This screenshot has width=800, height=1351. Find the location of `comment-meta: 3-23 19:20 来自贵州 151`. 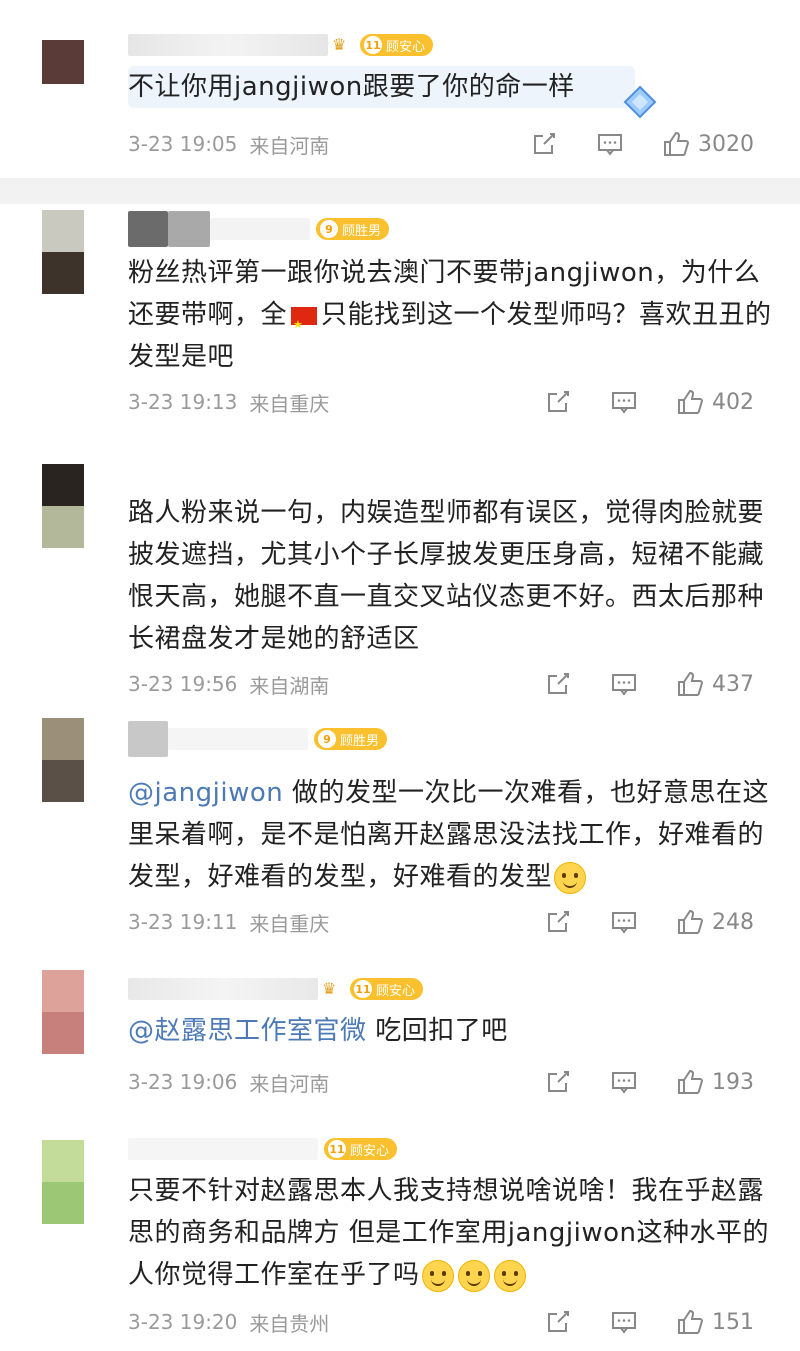

comment-meta: 3-23 19:20 来自贵州 151 is located at coordinates (454, 1322).